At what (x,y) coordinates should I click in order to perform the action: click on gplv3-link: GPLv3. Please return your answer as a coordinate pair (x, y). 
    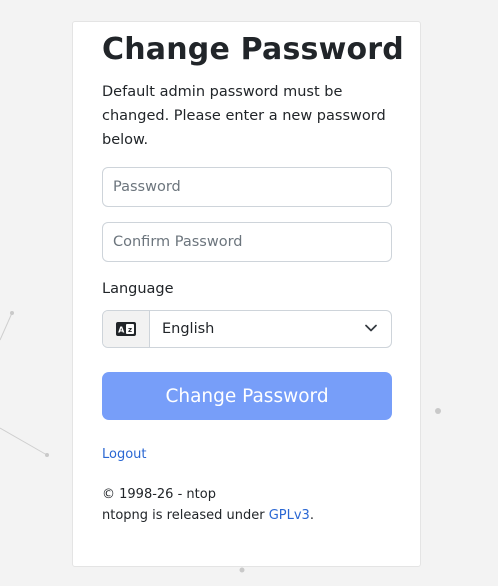
    Looking at the image, I should click on (289, 515).